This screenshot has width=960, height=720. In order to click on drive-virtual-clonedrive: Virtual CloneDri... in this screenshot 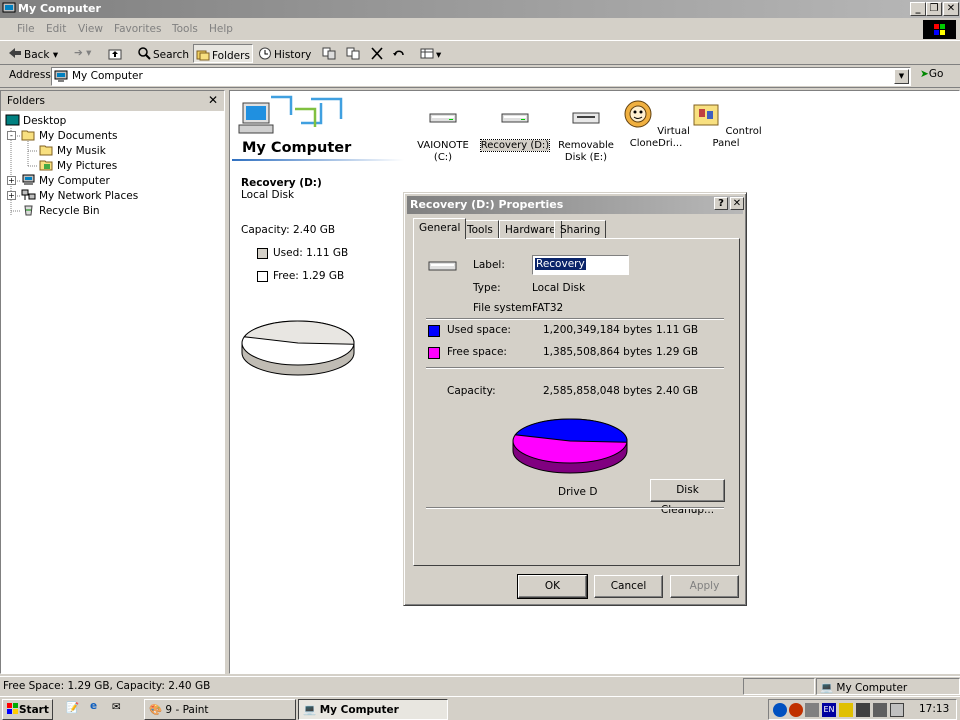, I will do `click(656, 123)`.